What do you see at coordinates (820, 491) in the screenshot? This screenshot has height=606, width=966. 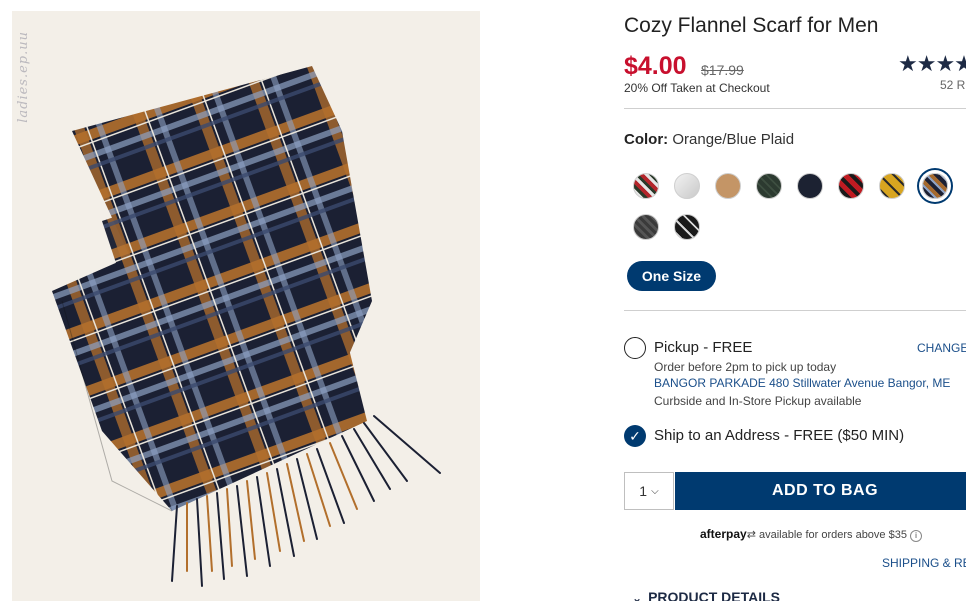 I see `add-to-bag-button: ADD TO BAG` at bounding box center [820, 491].